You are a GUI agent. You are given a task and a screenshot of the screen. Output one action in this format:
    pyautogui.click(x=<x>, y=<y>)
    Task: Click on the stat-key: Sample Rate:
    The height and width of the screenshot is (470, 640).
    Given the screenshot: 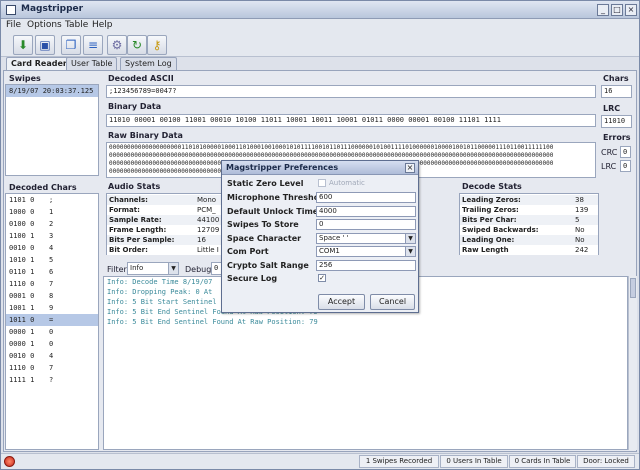 What is the action you would take?
    pyautogui.click(x=135, y=220)
    